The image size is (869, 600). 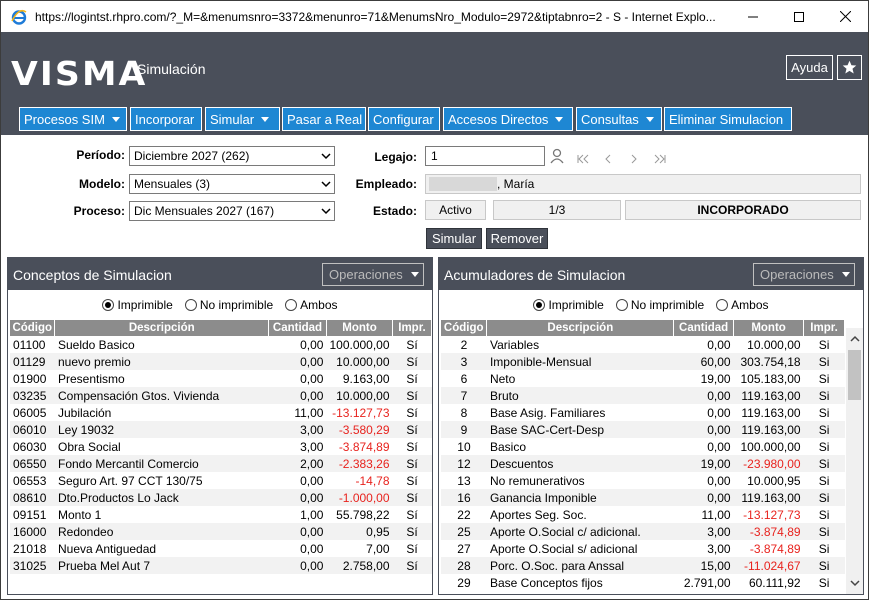 I want to click on table-row: 21018 Nueva Antiguedad 0,00 7,00 Sí, so click(x=221, y=548).